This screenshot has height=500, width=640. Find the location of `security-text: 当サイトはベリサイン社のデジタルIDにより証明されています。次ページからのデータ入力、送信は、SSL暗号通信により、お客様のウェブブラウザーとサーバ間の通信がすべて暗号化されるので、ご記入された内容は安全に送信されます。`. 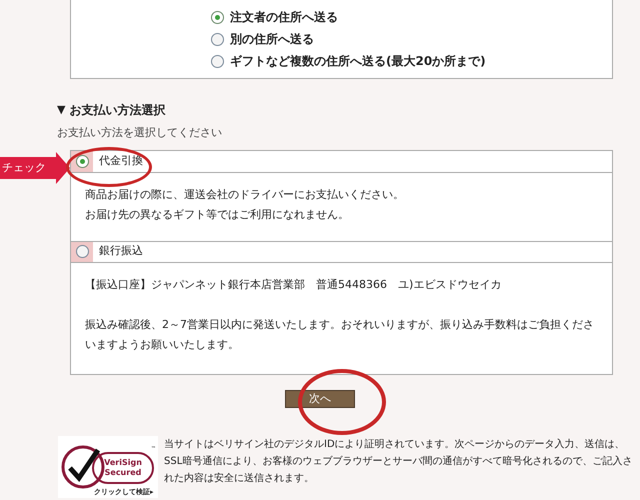

security-text: 当サイトはベリサイン社のデジタルIDにより証明されています。次ページからのデータ入力、送信は、SSL暗号通信により、お客様のウェブブラウザーとサーバ間の通信がすべて暗号化されるので、ご記入された内容は安全に送信されます。 is located at coordinates (399, 462).